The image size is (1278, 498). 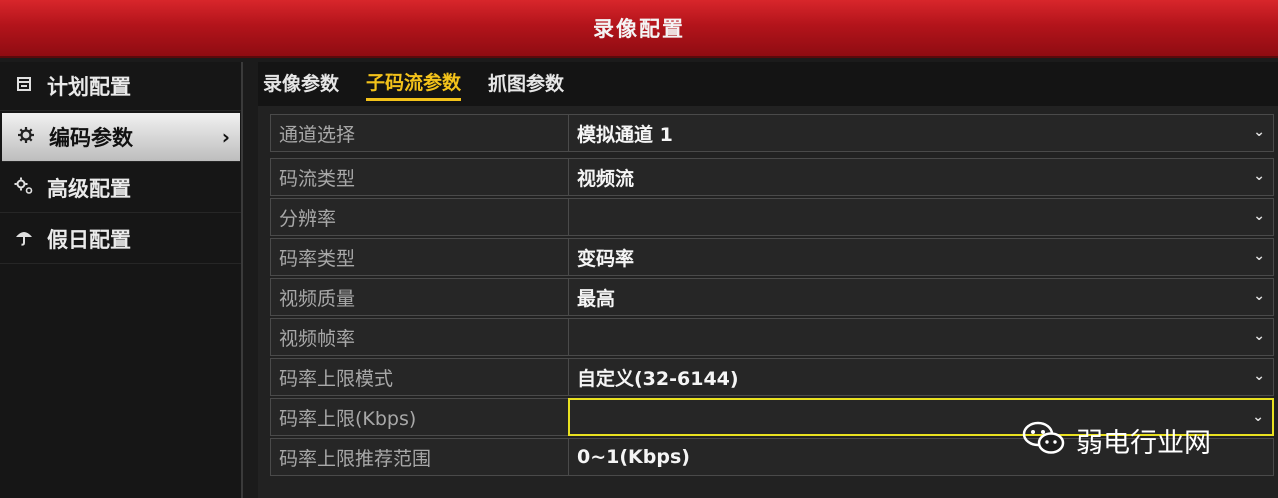 What do you see at coordinates (921, 177) in the screenshot?
I see `stream-type-select: 视频流 ⌄` at bounding box center [921, 177].